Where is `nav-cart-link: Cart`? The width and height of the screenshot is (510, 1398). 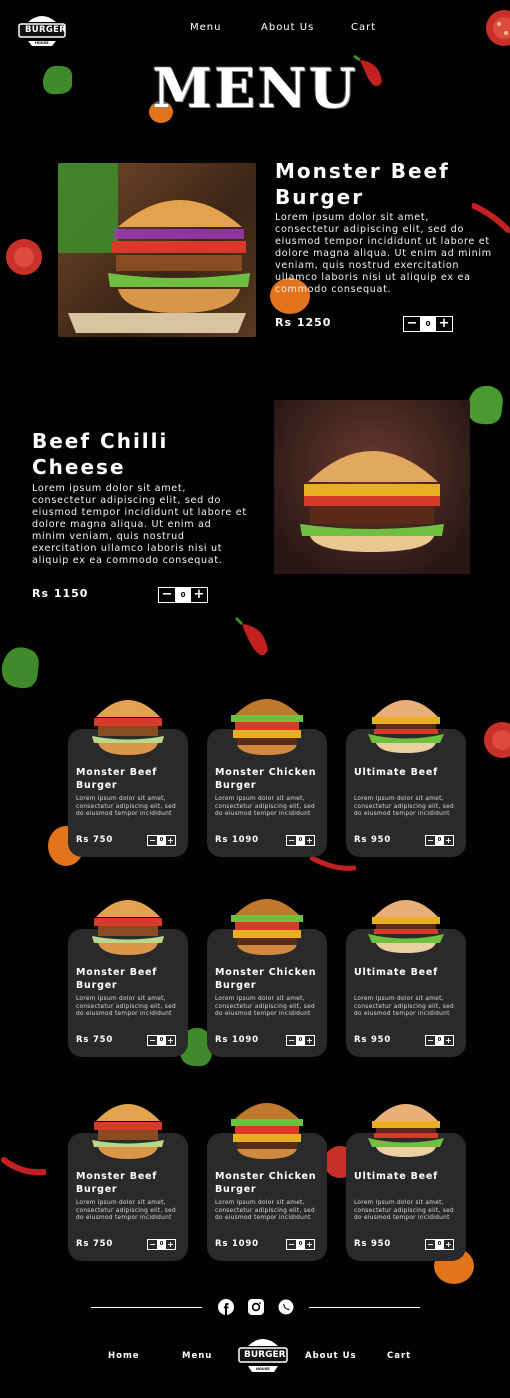 nav-cart-link: Cart is located at coordinates (363, 27).